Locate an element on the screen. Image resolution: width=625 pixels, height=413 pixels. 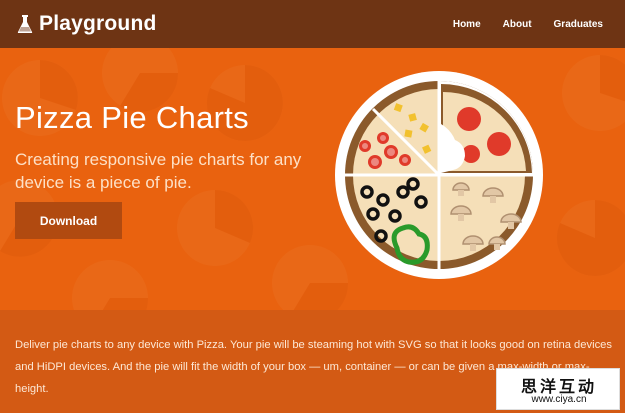
brand-link: Playground is located at coordinates (87, 24).